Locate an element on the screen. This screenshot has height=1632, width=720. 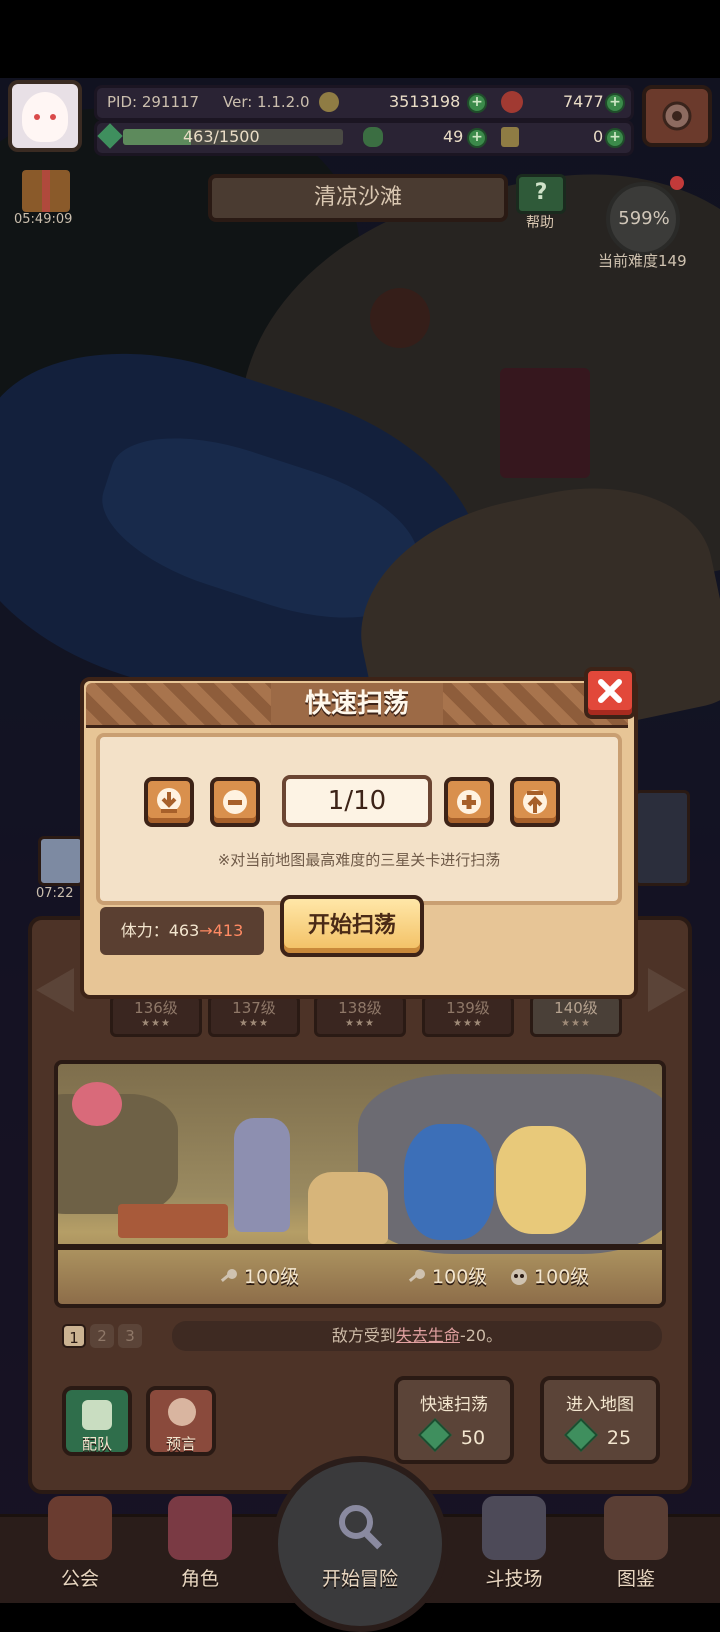
food-table is located at coordinates (173, 1221).